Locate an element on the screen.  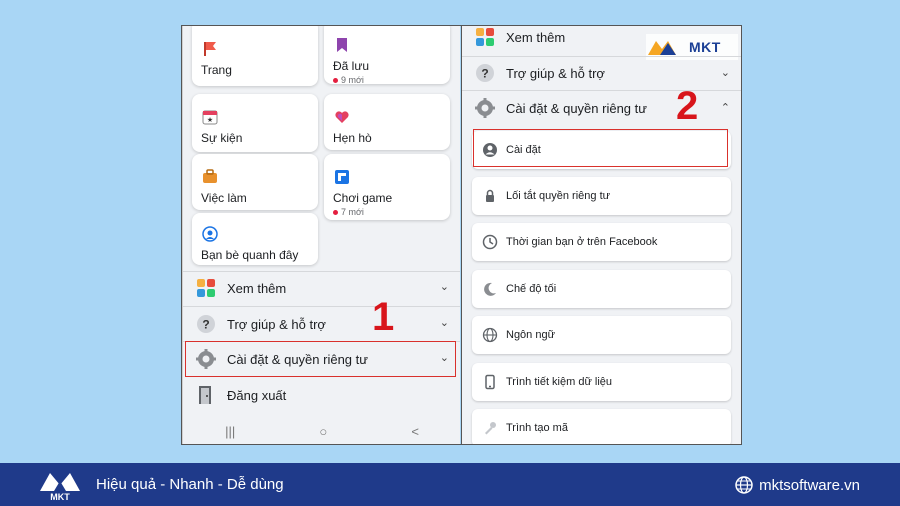
location-icon is located at coordinates (210, 234).